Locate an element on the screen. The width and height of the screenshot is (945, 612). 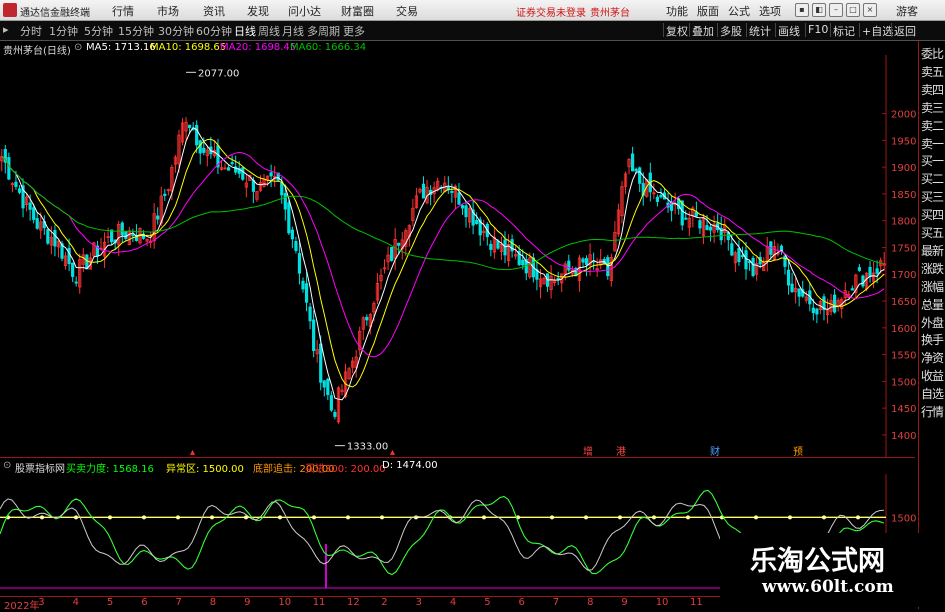
date-axis-label: 7 is located at coordinates (178, 602).